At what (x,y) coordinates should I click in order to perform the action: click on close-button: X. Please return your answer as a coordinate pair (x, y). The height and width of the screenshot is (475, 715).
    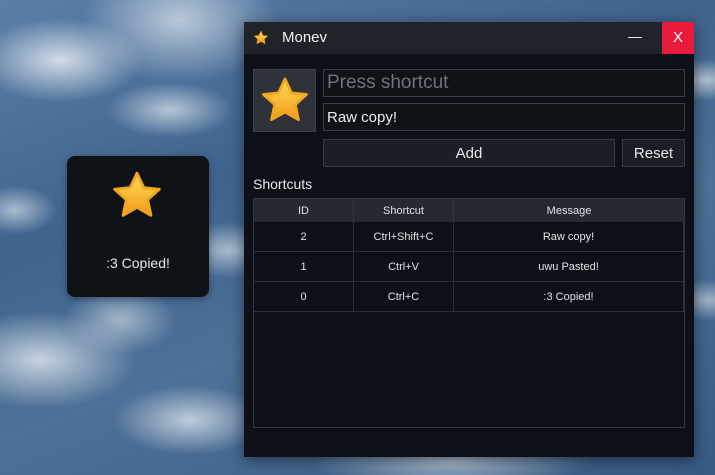
    Looking at the image, I should click on (678, 38).